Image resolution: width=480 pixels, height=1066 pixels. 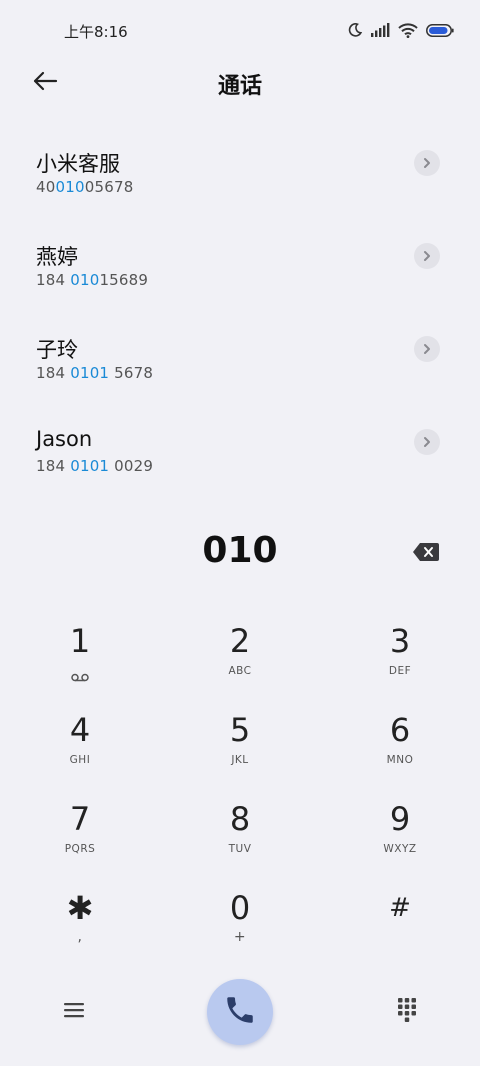 What do you see at coordinates (400, 671) in the screenshot?
I see `key-letters: DEF` at bounding box center [400, 671].